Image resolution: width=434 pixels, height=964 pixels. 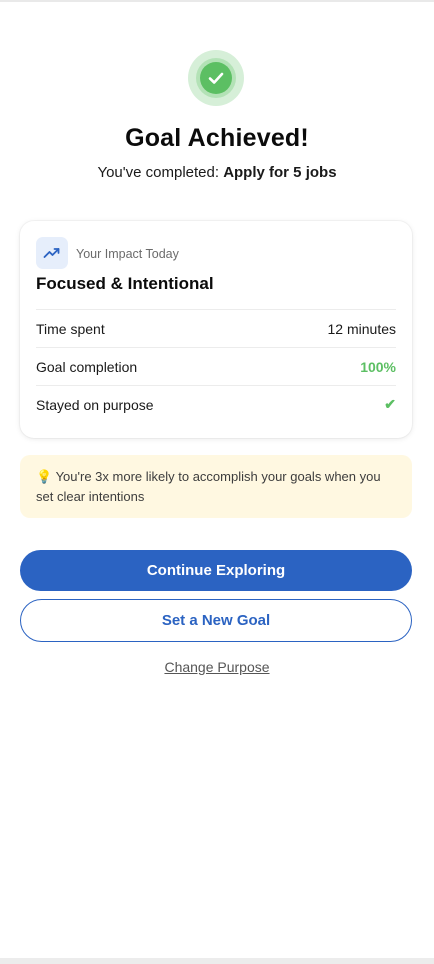 What do you see at coordinates (70, 328) in the screenshot?
I see `stat-label: Time spent` at bounding box center [70, 328].